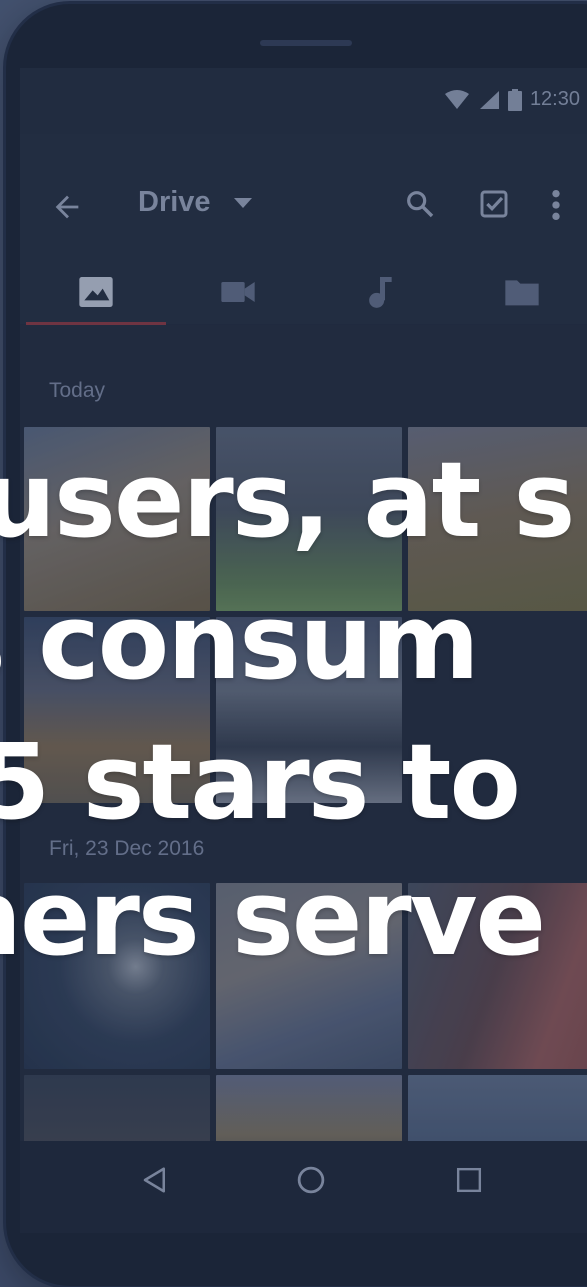  What do you see at coordinates (240, 642) in the screenshot?
I see `overlay-line-2: s consum` at bounding box center [240, 642].